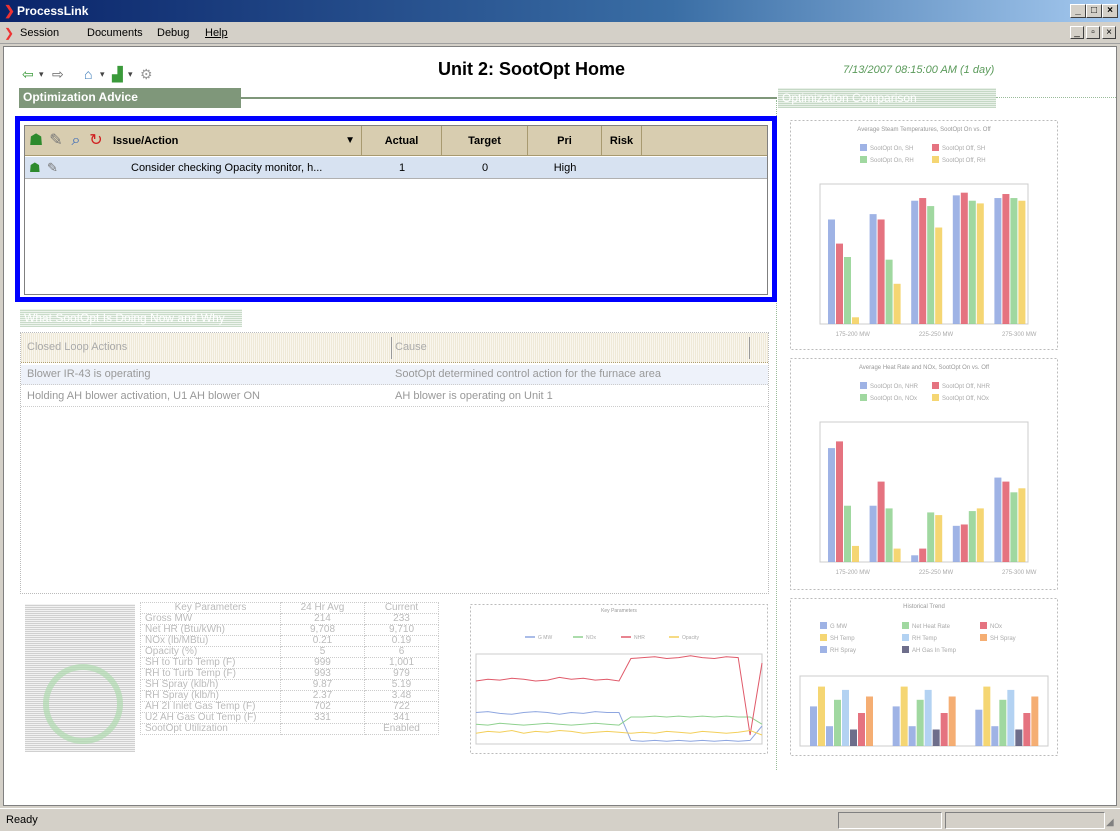 The height and width of the screenshot is (831, 1120). I want to click on col-target: Target, so click(485, 141).